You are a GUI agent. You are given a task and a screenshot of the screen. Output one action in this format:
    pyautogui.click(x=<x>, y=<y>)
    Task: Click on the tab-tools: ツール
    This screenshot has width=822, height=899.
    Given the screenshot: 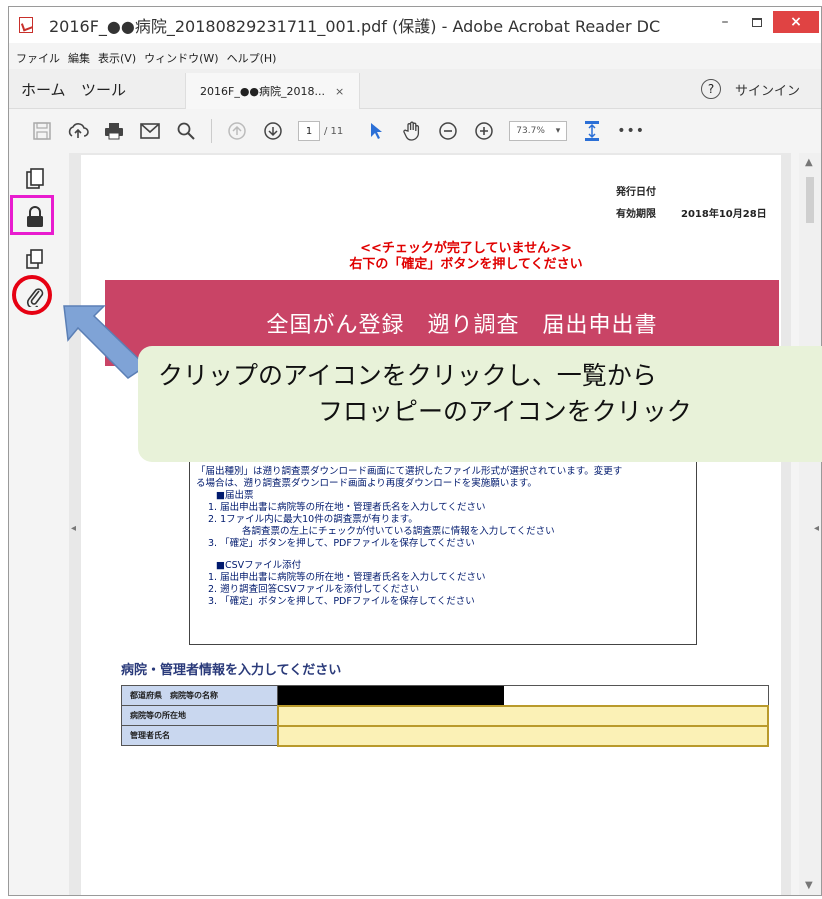 What is the action you would take?
    pyautogui.click(x=103, y=89)
    